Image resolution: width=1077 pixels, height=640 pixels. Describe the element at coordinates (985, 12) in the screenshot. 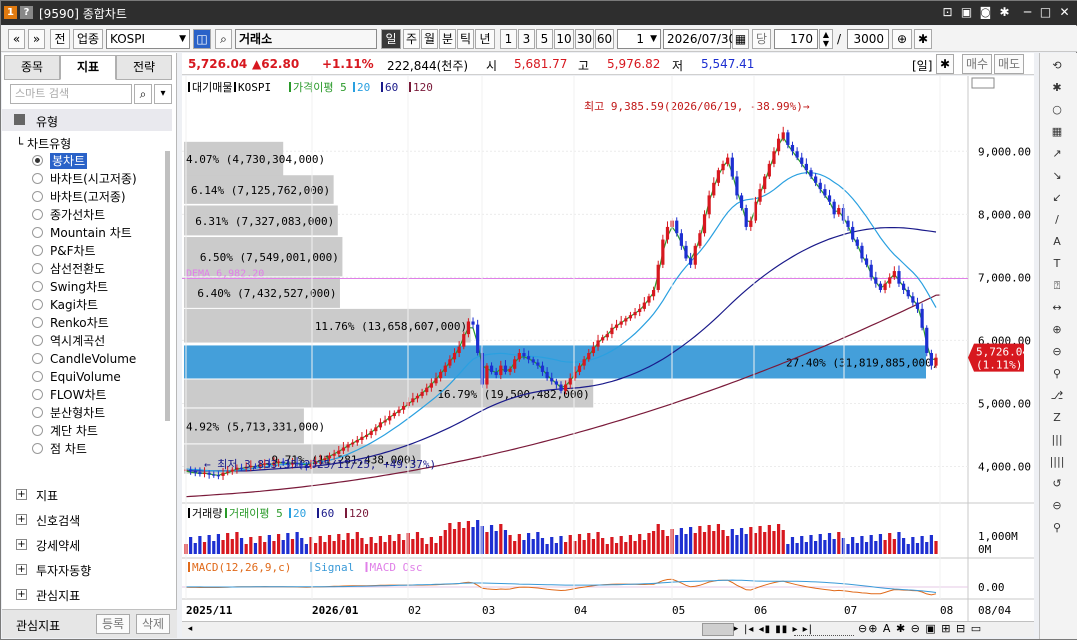

I see `camera-icon: ◙` at that location.